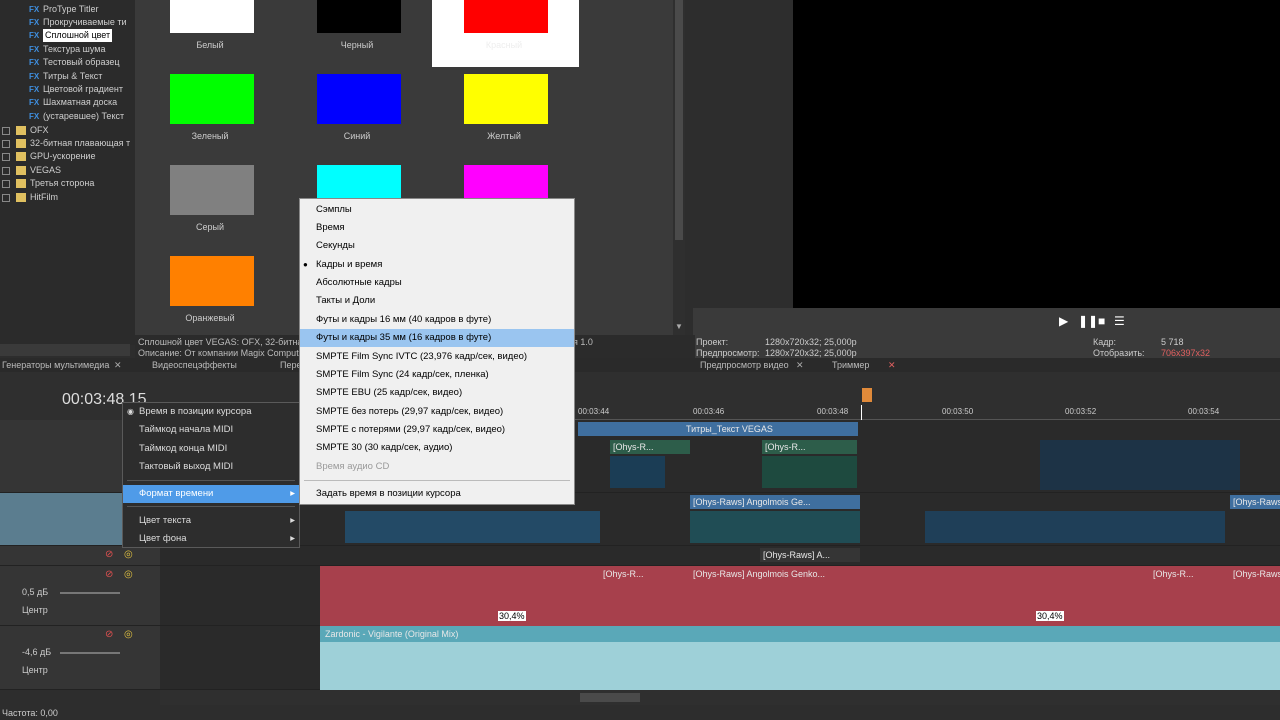 This screenshot has height=720, width=1280. Describe the element at coordinates (437, 412) in the screenshot. I see `menu-item-smpte-non-drop: SMPTE без потерь (29,97 кадр/сек, видео)` at that location.